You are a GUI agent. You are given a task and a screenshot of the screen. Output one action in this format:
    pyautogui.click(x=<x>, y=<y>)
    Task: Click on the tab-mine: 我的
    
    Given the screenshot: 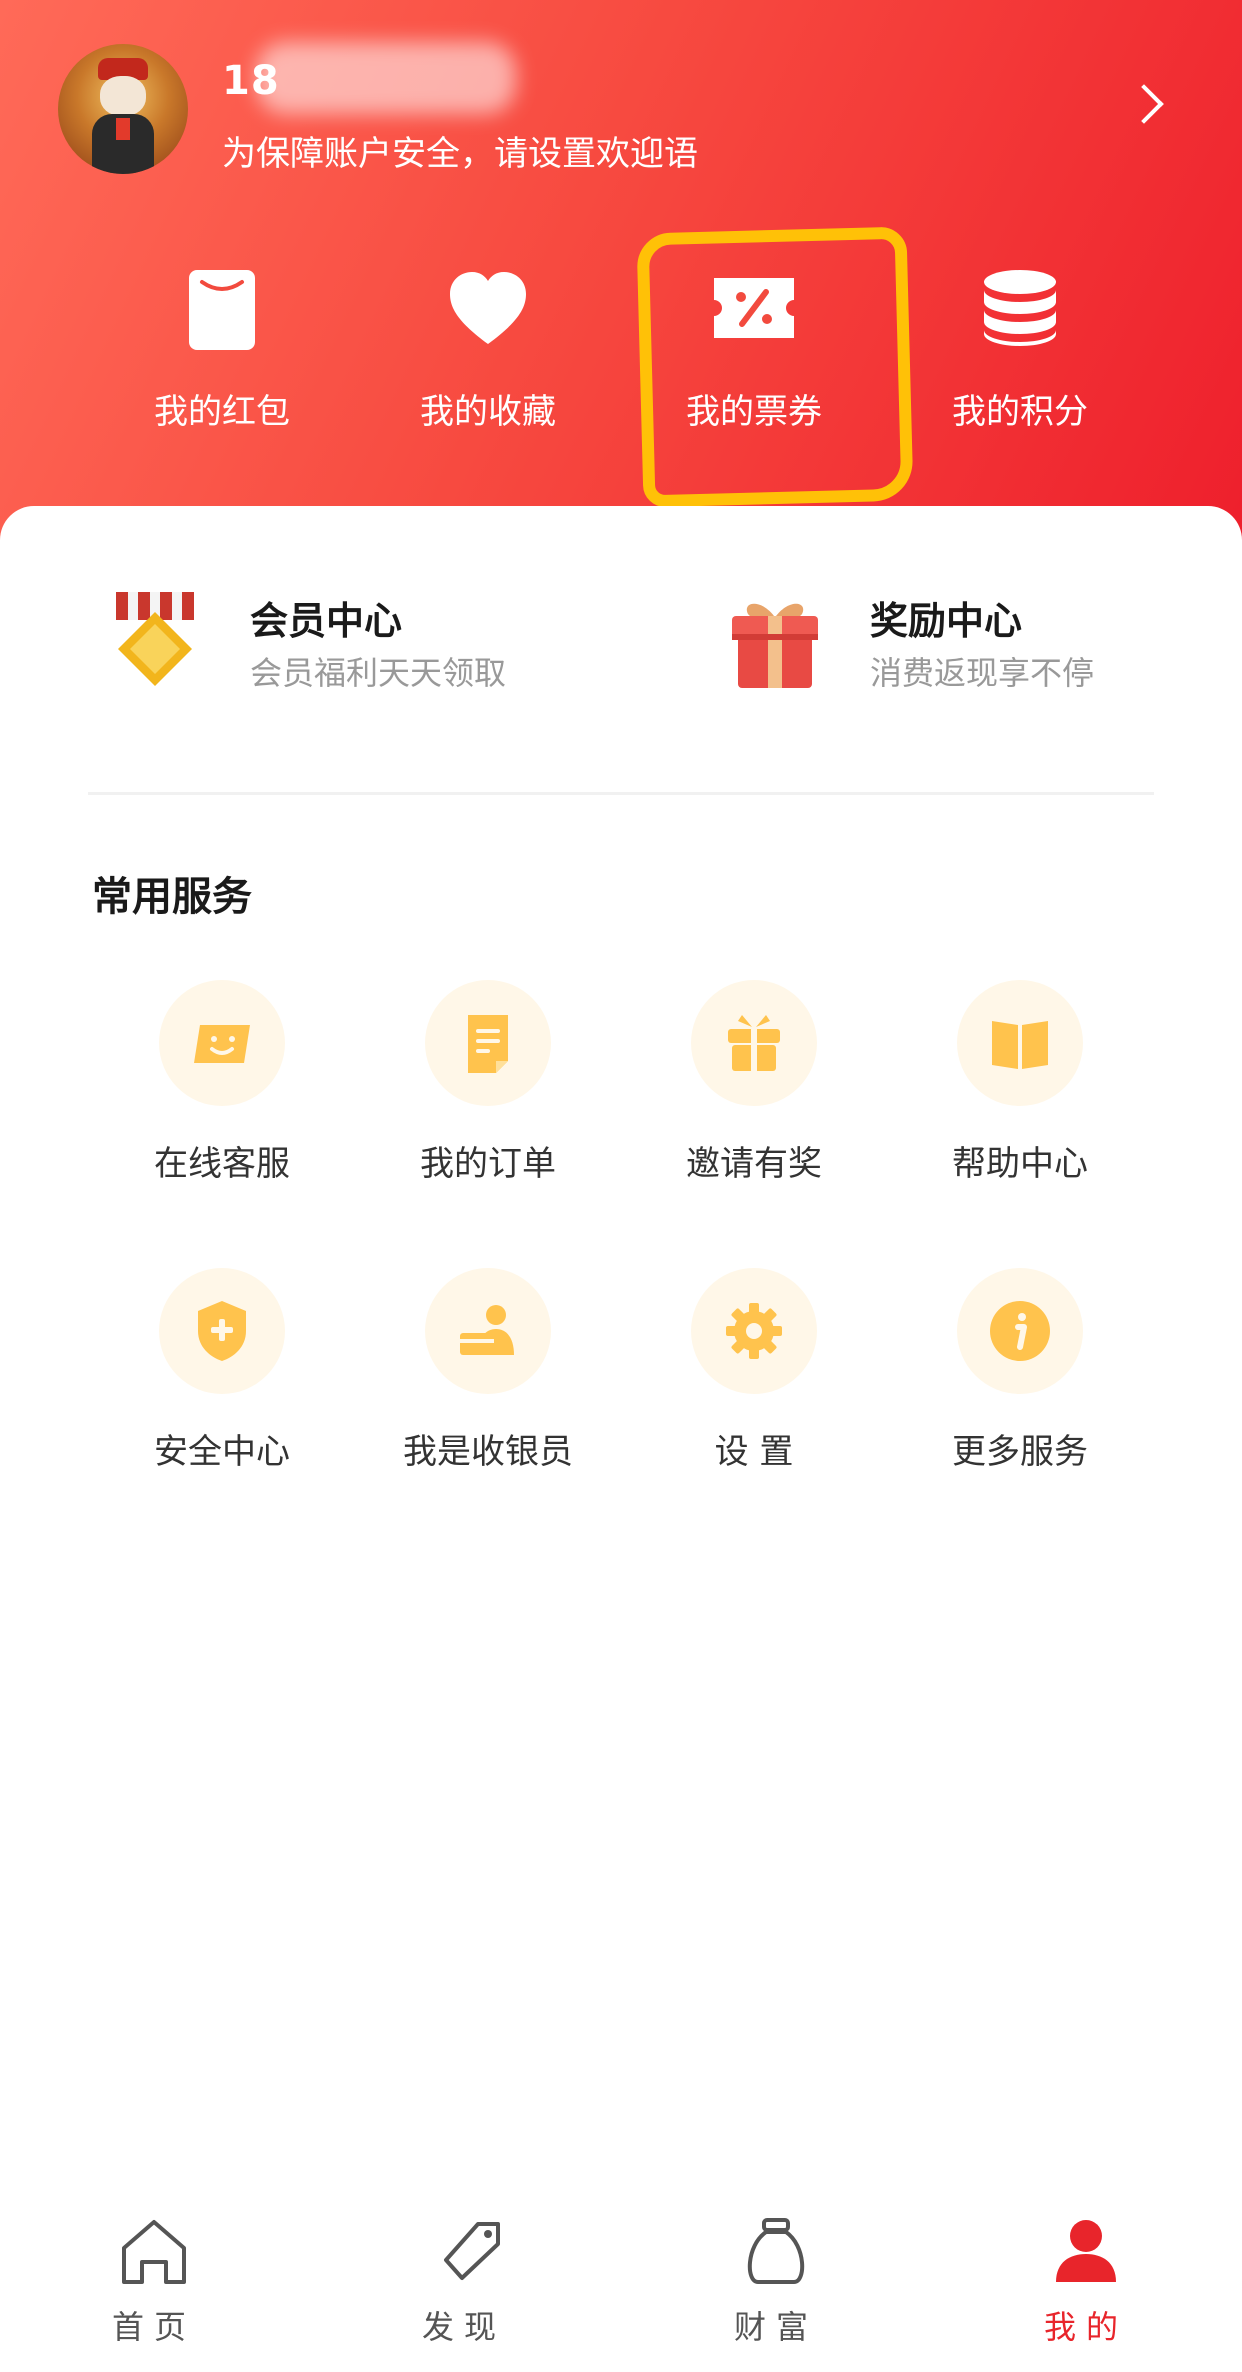 What is the action you would take?
    pyautogui.click(x=1086, y=2280)
    